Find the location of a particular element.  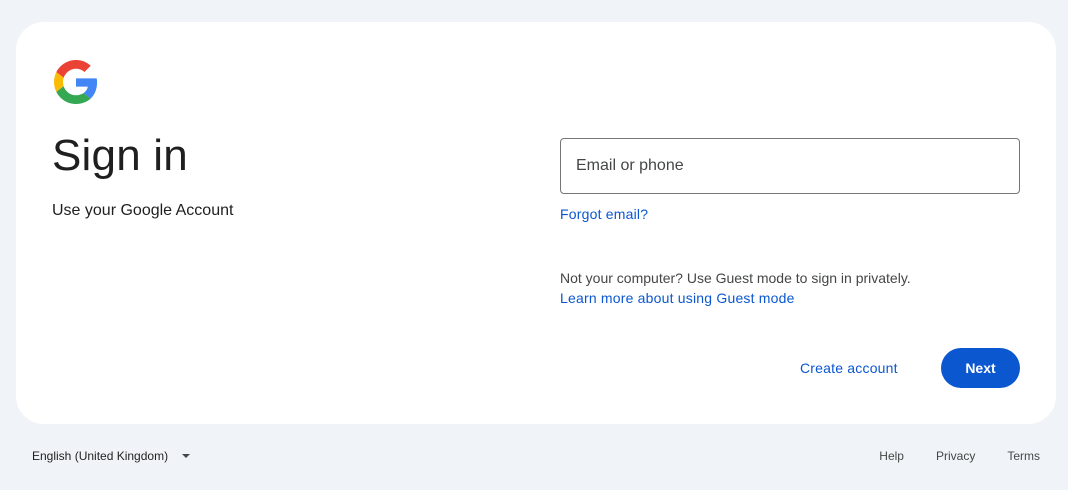

language-label: English (United Kingdom) is located at coordinates (100, 456).